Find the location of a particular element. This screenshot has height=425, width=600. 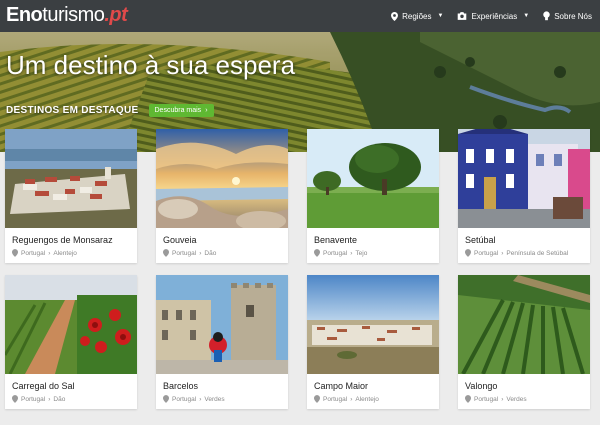

main-nav: Regiões ▼ Experiências ▼ Sobre Nós is located at coordinates (491, 16).